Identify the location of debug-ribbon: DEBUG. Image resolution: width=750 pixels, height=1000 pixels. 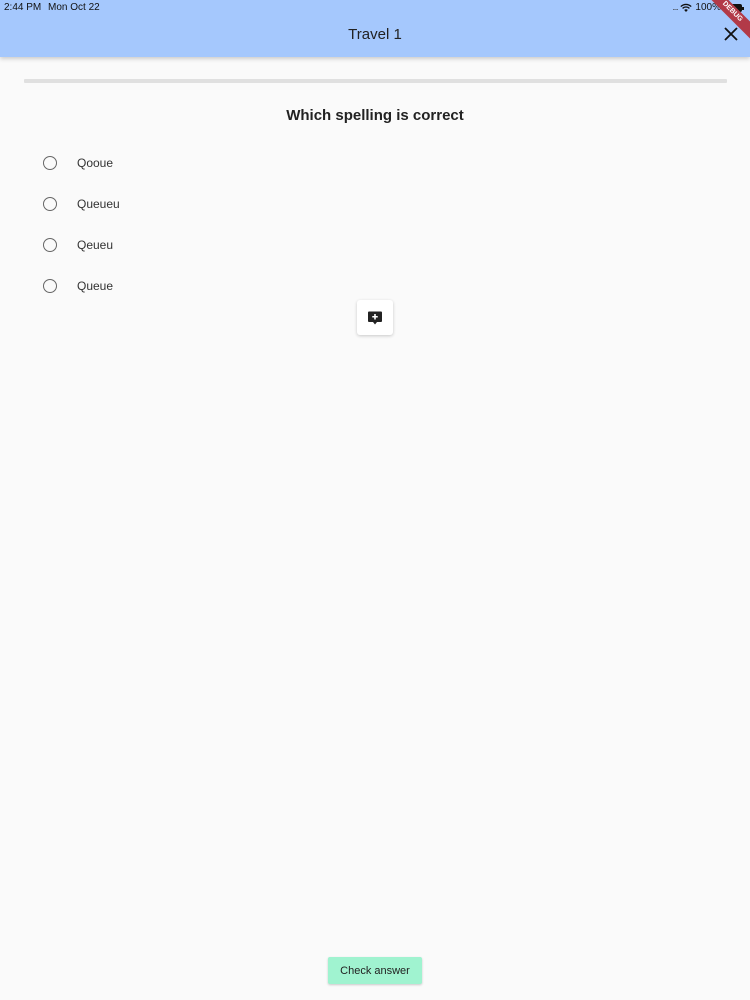
(725, 22).